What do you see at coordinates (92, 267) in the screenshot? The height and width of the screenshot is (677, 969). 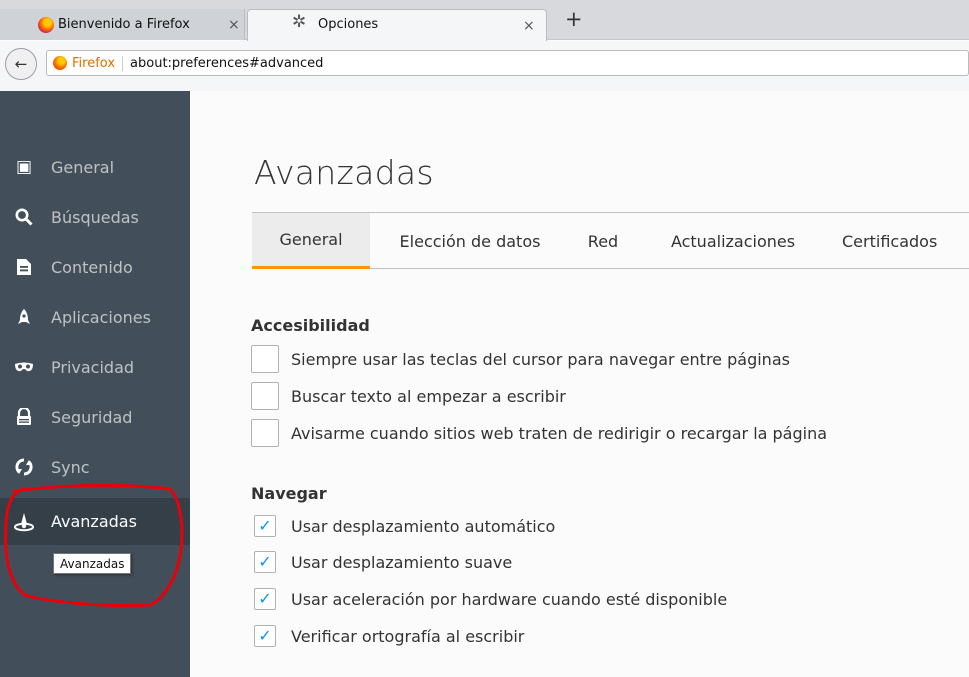 I see `sidebar-item-label: Contenido` at bounding box center [92, 267].